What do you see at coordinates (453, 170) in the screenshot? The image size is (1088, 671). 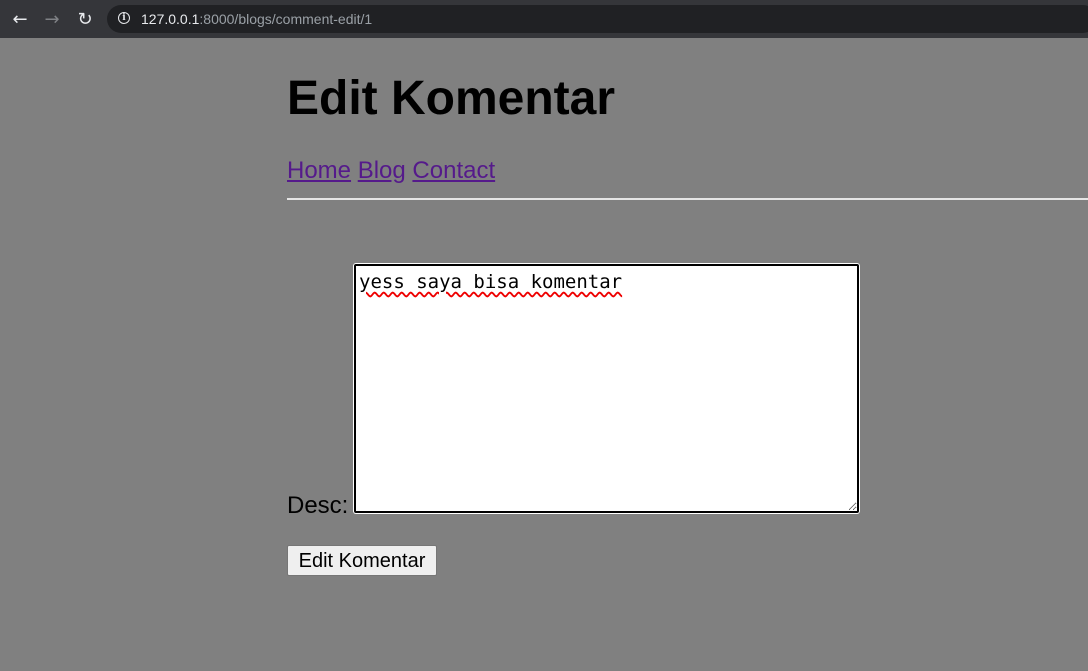 I see `nav-link-contact: Contact` at bounding box center [453, 170].